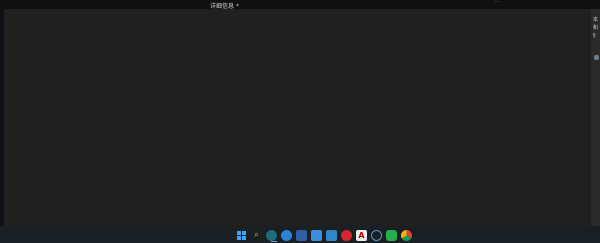 The width and height of the screenshot is (600, 243). I want to click on right-panel, so click(595, 117).